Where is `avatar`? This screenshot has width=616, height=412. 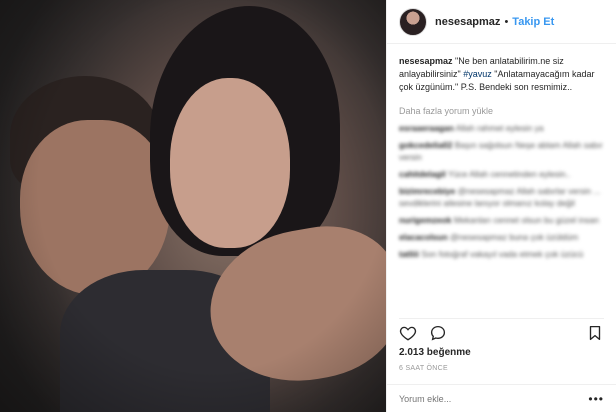
avatar is located at coordinates (413, 21).